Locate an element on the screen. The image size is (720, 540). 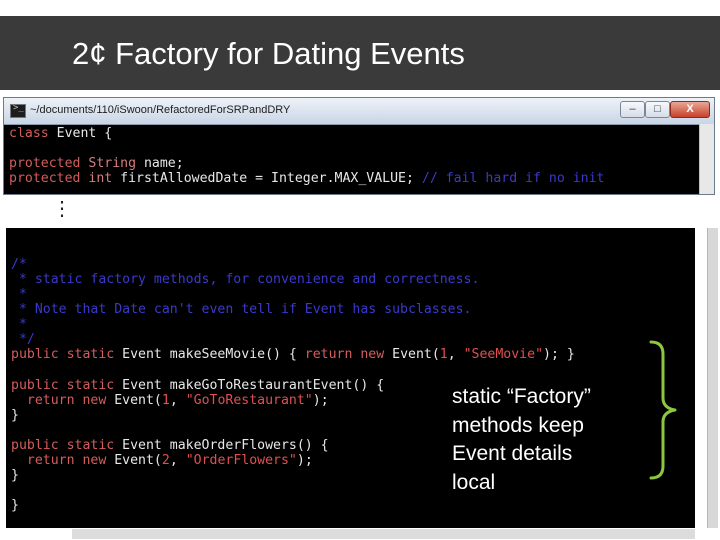
code-text: name; is located at coordinates (160, 163).